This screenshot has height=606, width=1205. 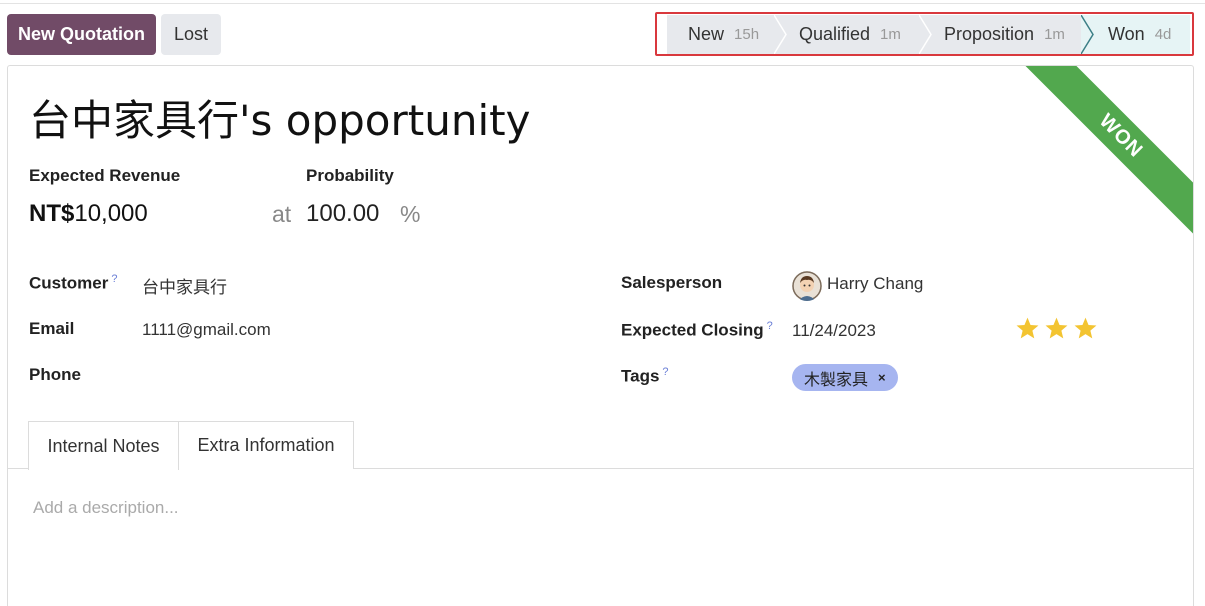 I want to click on stage-name: New, so click(x=706, y=34).